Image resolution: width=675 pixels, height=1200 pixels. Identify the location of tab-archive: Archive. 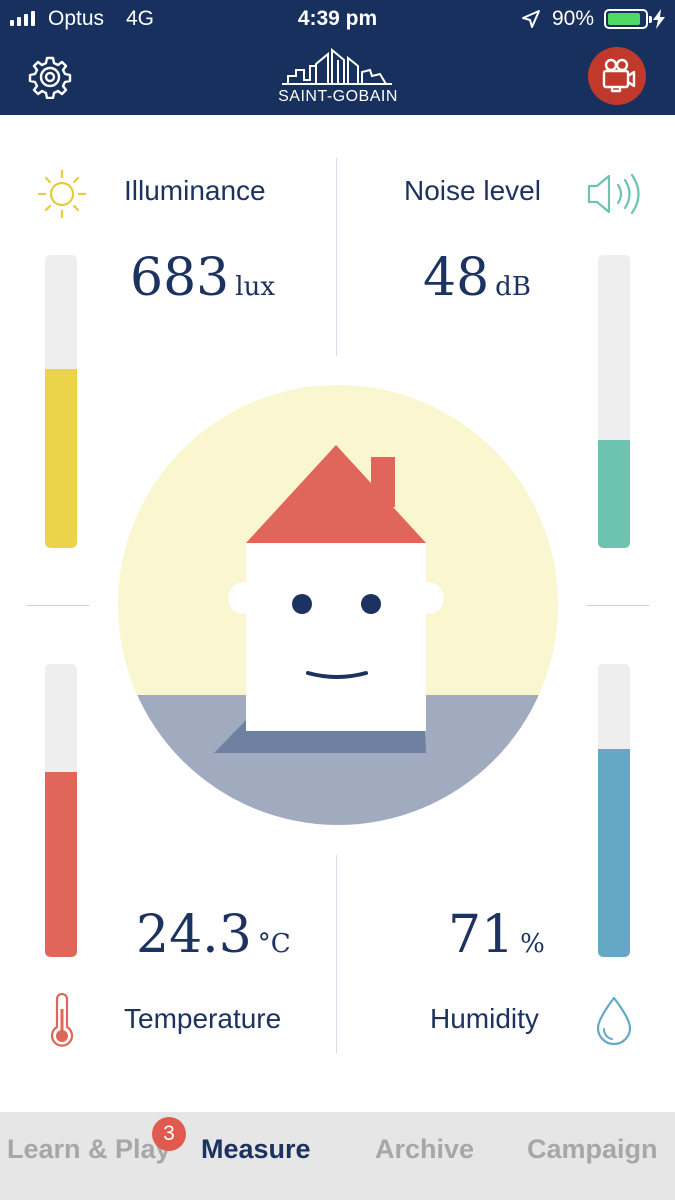
(424, 1149).